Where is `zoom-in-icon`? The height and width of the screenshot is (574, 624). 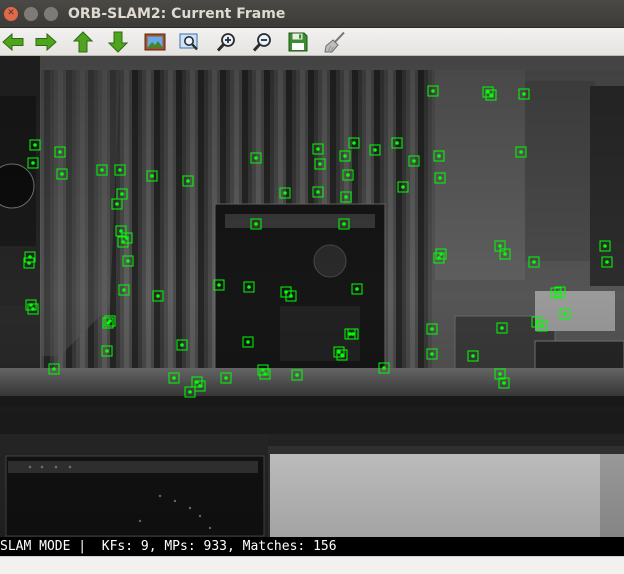 zoom-in-icon is located at coordinates (225, 42).